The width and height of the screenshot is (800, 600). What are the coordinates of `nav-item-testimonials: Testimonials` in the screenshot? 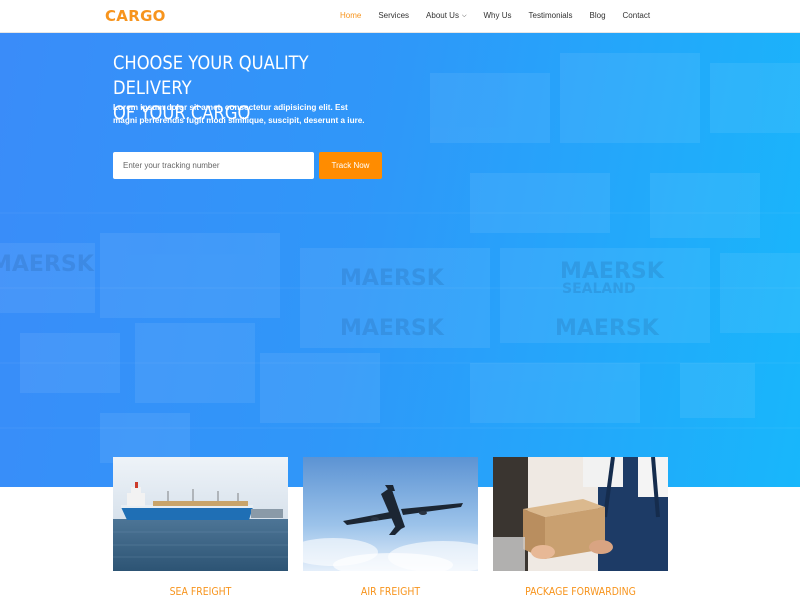 It's located at (551, 16).